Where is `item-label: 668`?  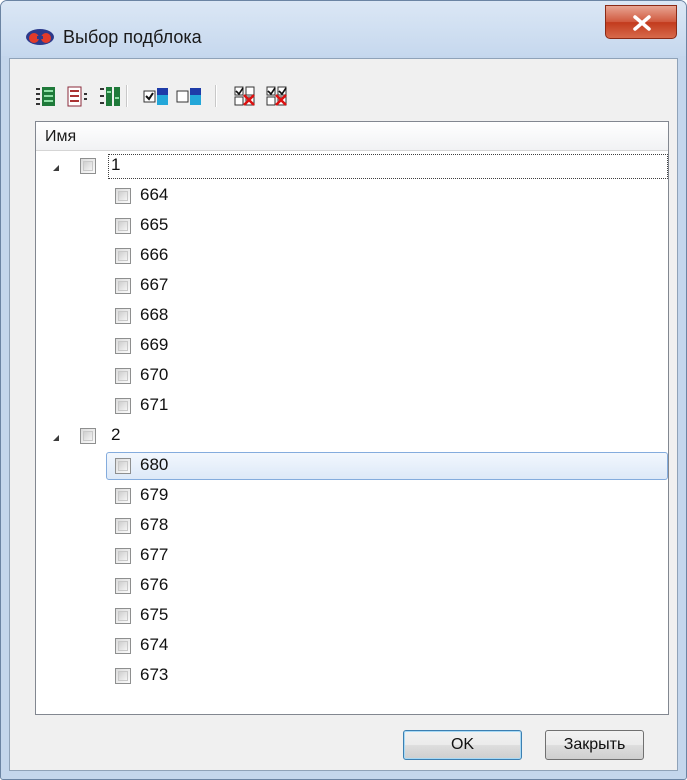 item-label: 668 is located at coordinates (154, 314).